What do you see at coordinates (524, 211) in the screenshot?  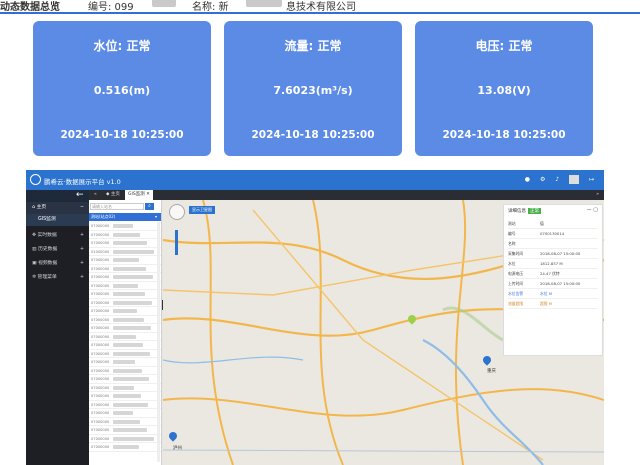 I see `info-title: 详细信息 正常` at bounding box center [524, 211].